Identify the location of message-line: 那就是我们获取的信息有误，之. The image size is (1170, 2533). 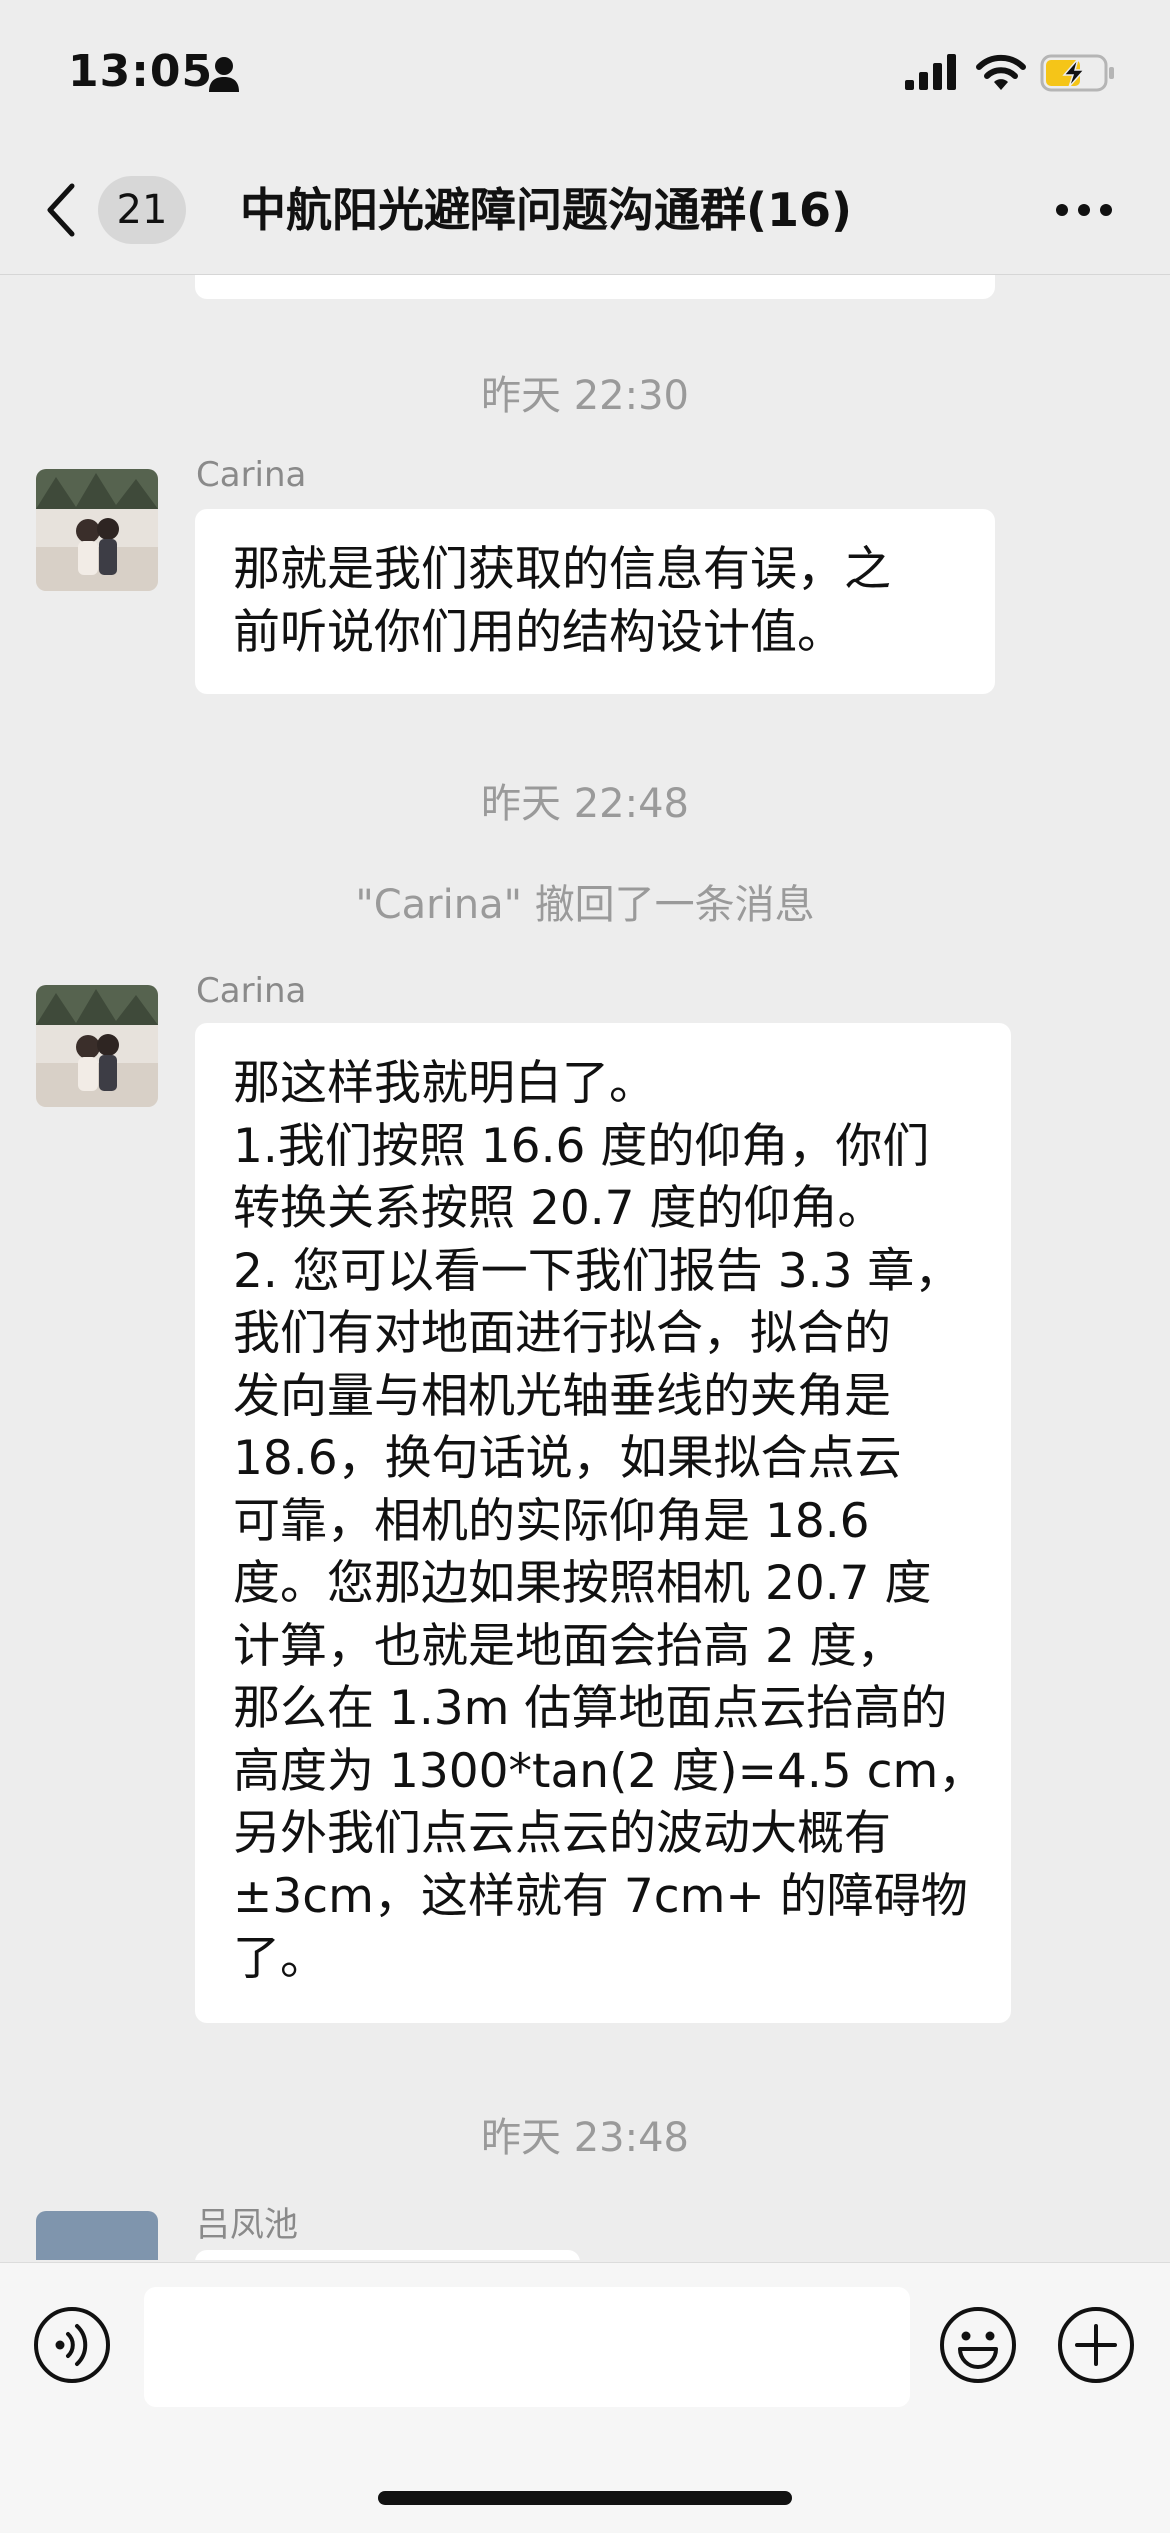
(562, 569).